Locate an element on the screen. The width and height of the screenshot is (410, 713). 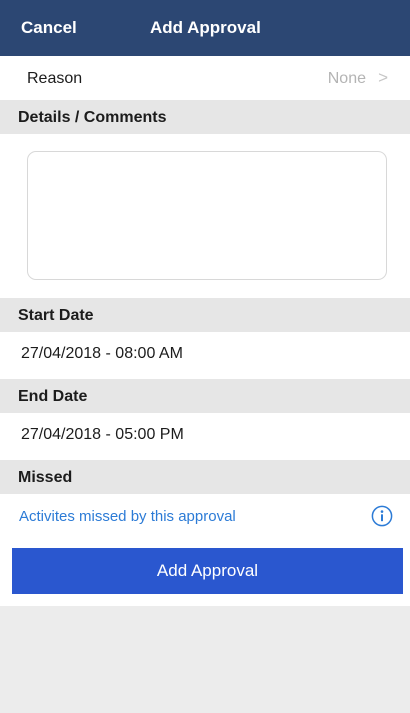
end-date-row: 27/04/2018 - 05:00 PM is located at coordinates (205, 435).